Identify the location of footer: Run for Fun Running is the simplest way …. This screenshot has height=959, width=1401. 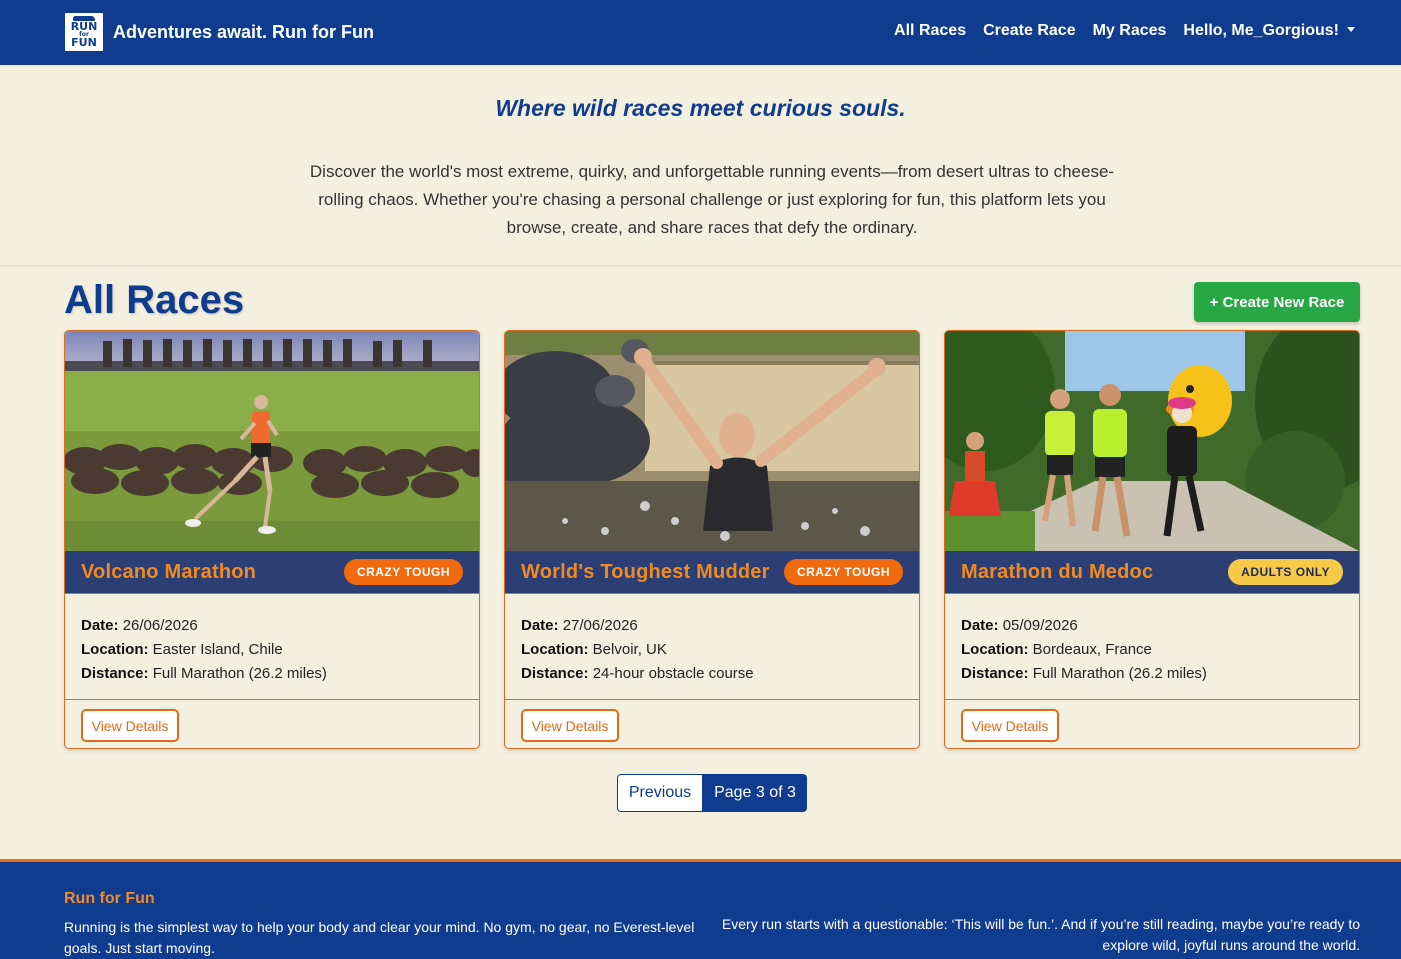
(700, 909).